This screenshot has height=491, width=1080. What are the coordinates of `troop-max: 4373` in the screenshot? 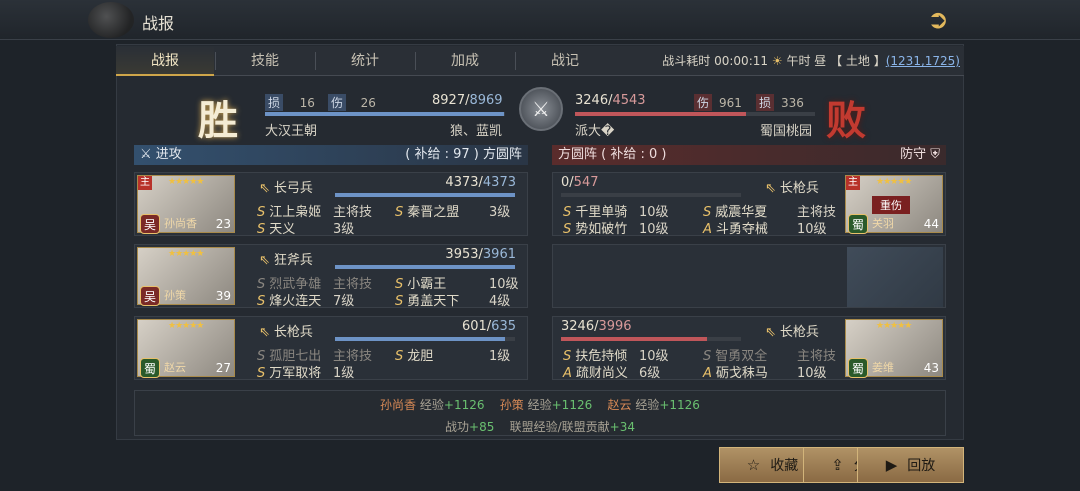 It's located at (499, 182).